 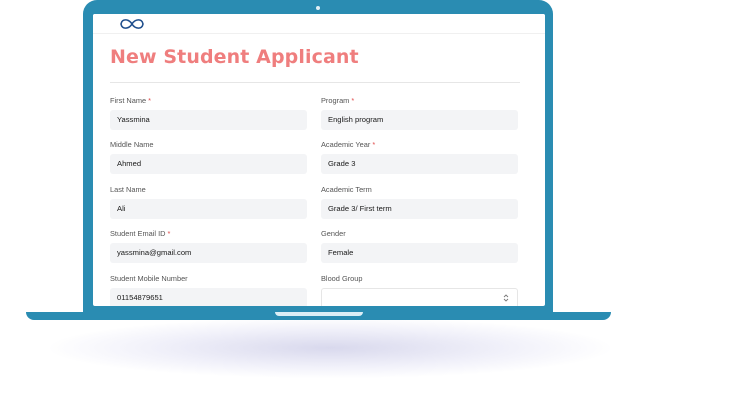 What do you see at coordinates (419, 164) in the screenshot?
I see `academic-year-input: Grade 3` at bounding box center [419, 164].